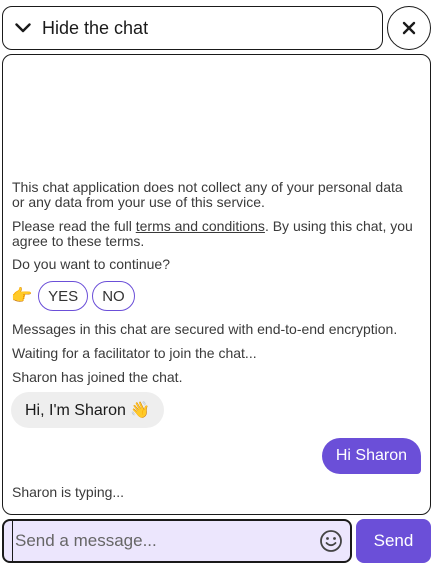 This screenshot has width=434, height=566. I want to click on pointing-hand-icon: 👉, so click(22, 295).